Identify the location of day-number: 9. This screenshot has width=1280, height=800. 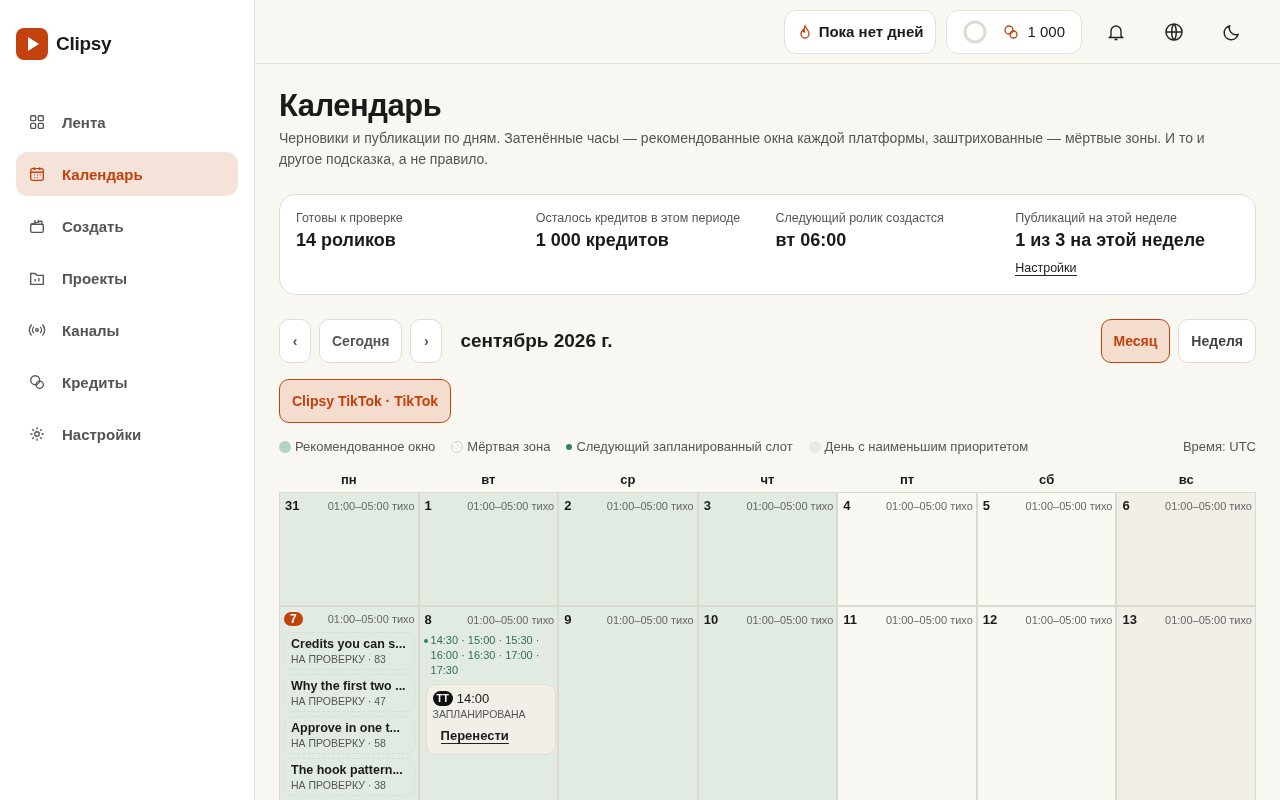
(568, 619).